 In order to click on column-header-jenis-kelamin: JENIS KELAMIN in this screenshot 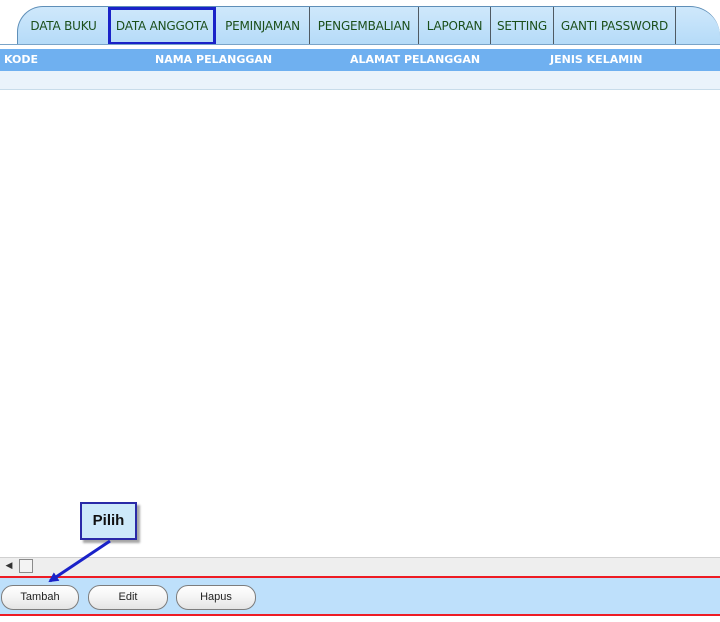, I will do `click(596, 60)`.